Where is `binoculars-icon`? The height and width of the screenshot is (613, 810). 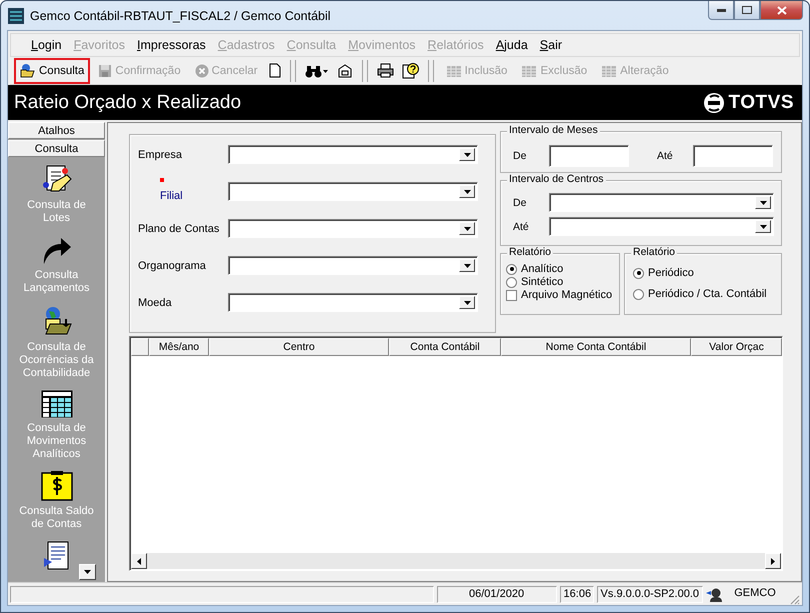 binoculars-icon is located at coordinates (316, 71).